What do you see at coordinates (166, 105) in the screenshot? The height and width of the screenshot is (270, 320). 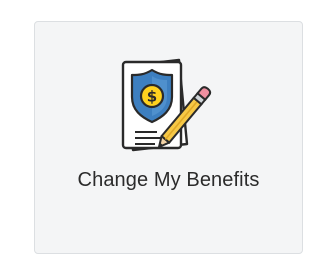 I see `benefits-document-shield-pencil-icon: $` at bounding box center [166, 105].